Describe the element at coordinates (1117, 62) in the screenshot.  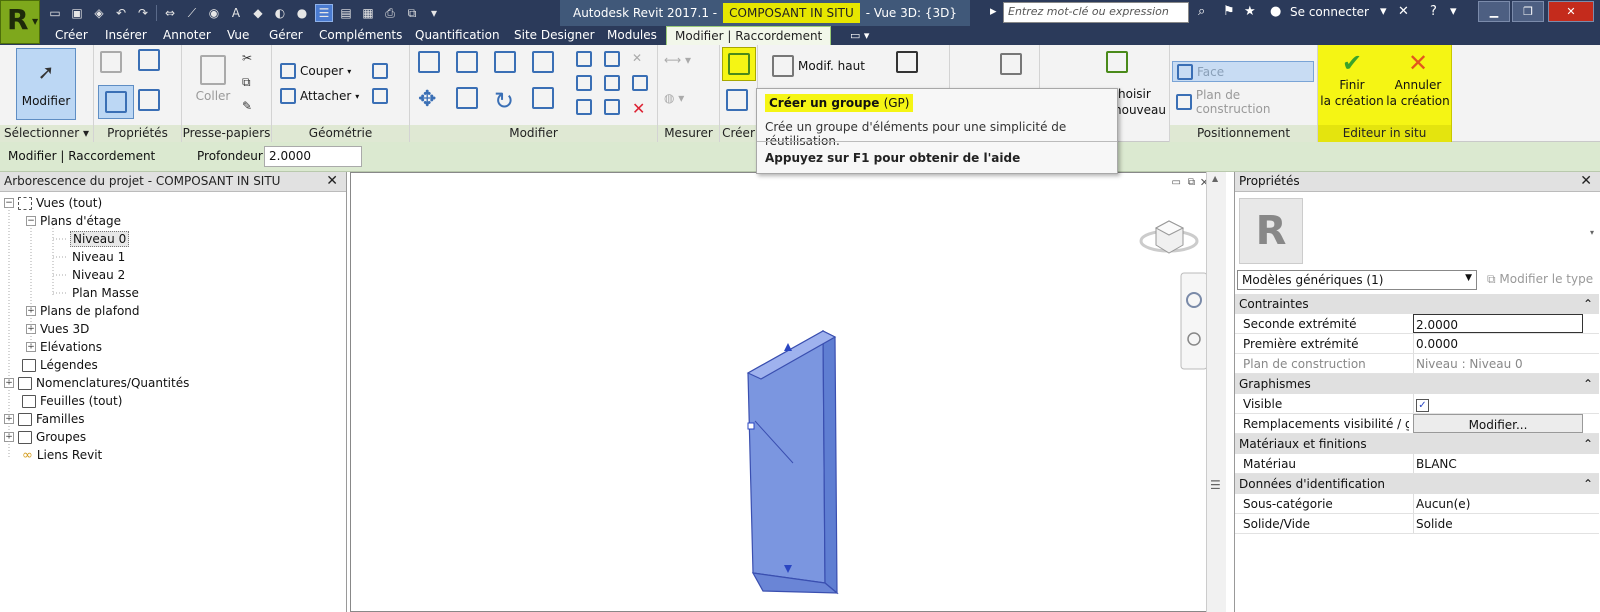
I see `pick-new-host-icon` at that location.